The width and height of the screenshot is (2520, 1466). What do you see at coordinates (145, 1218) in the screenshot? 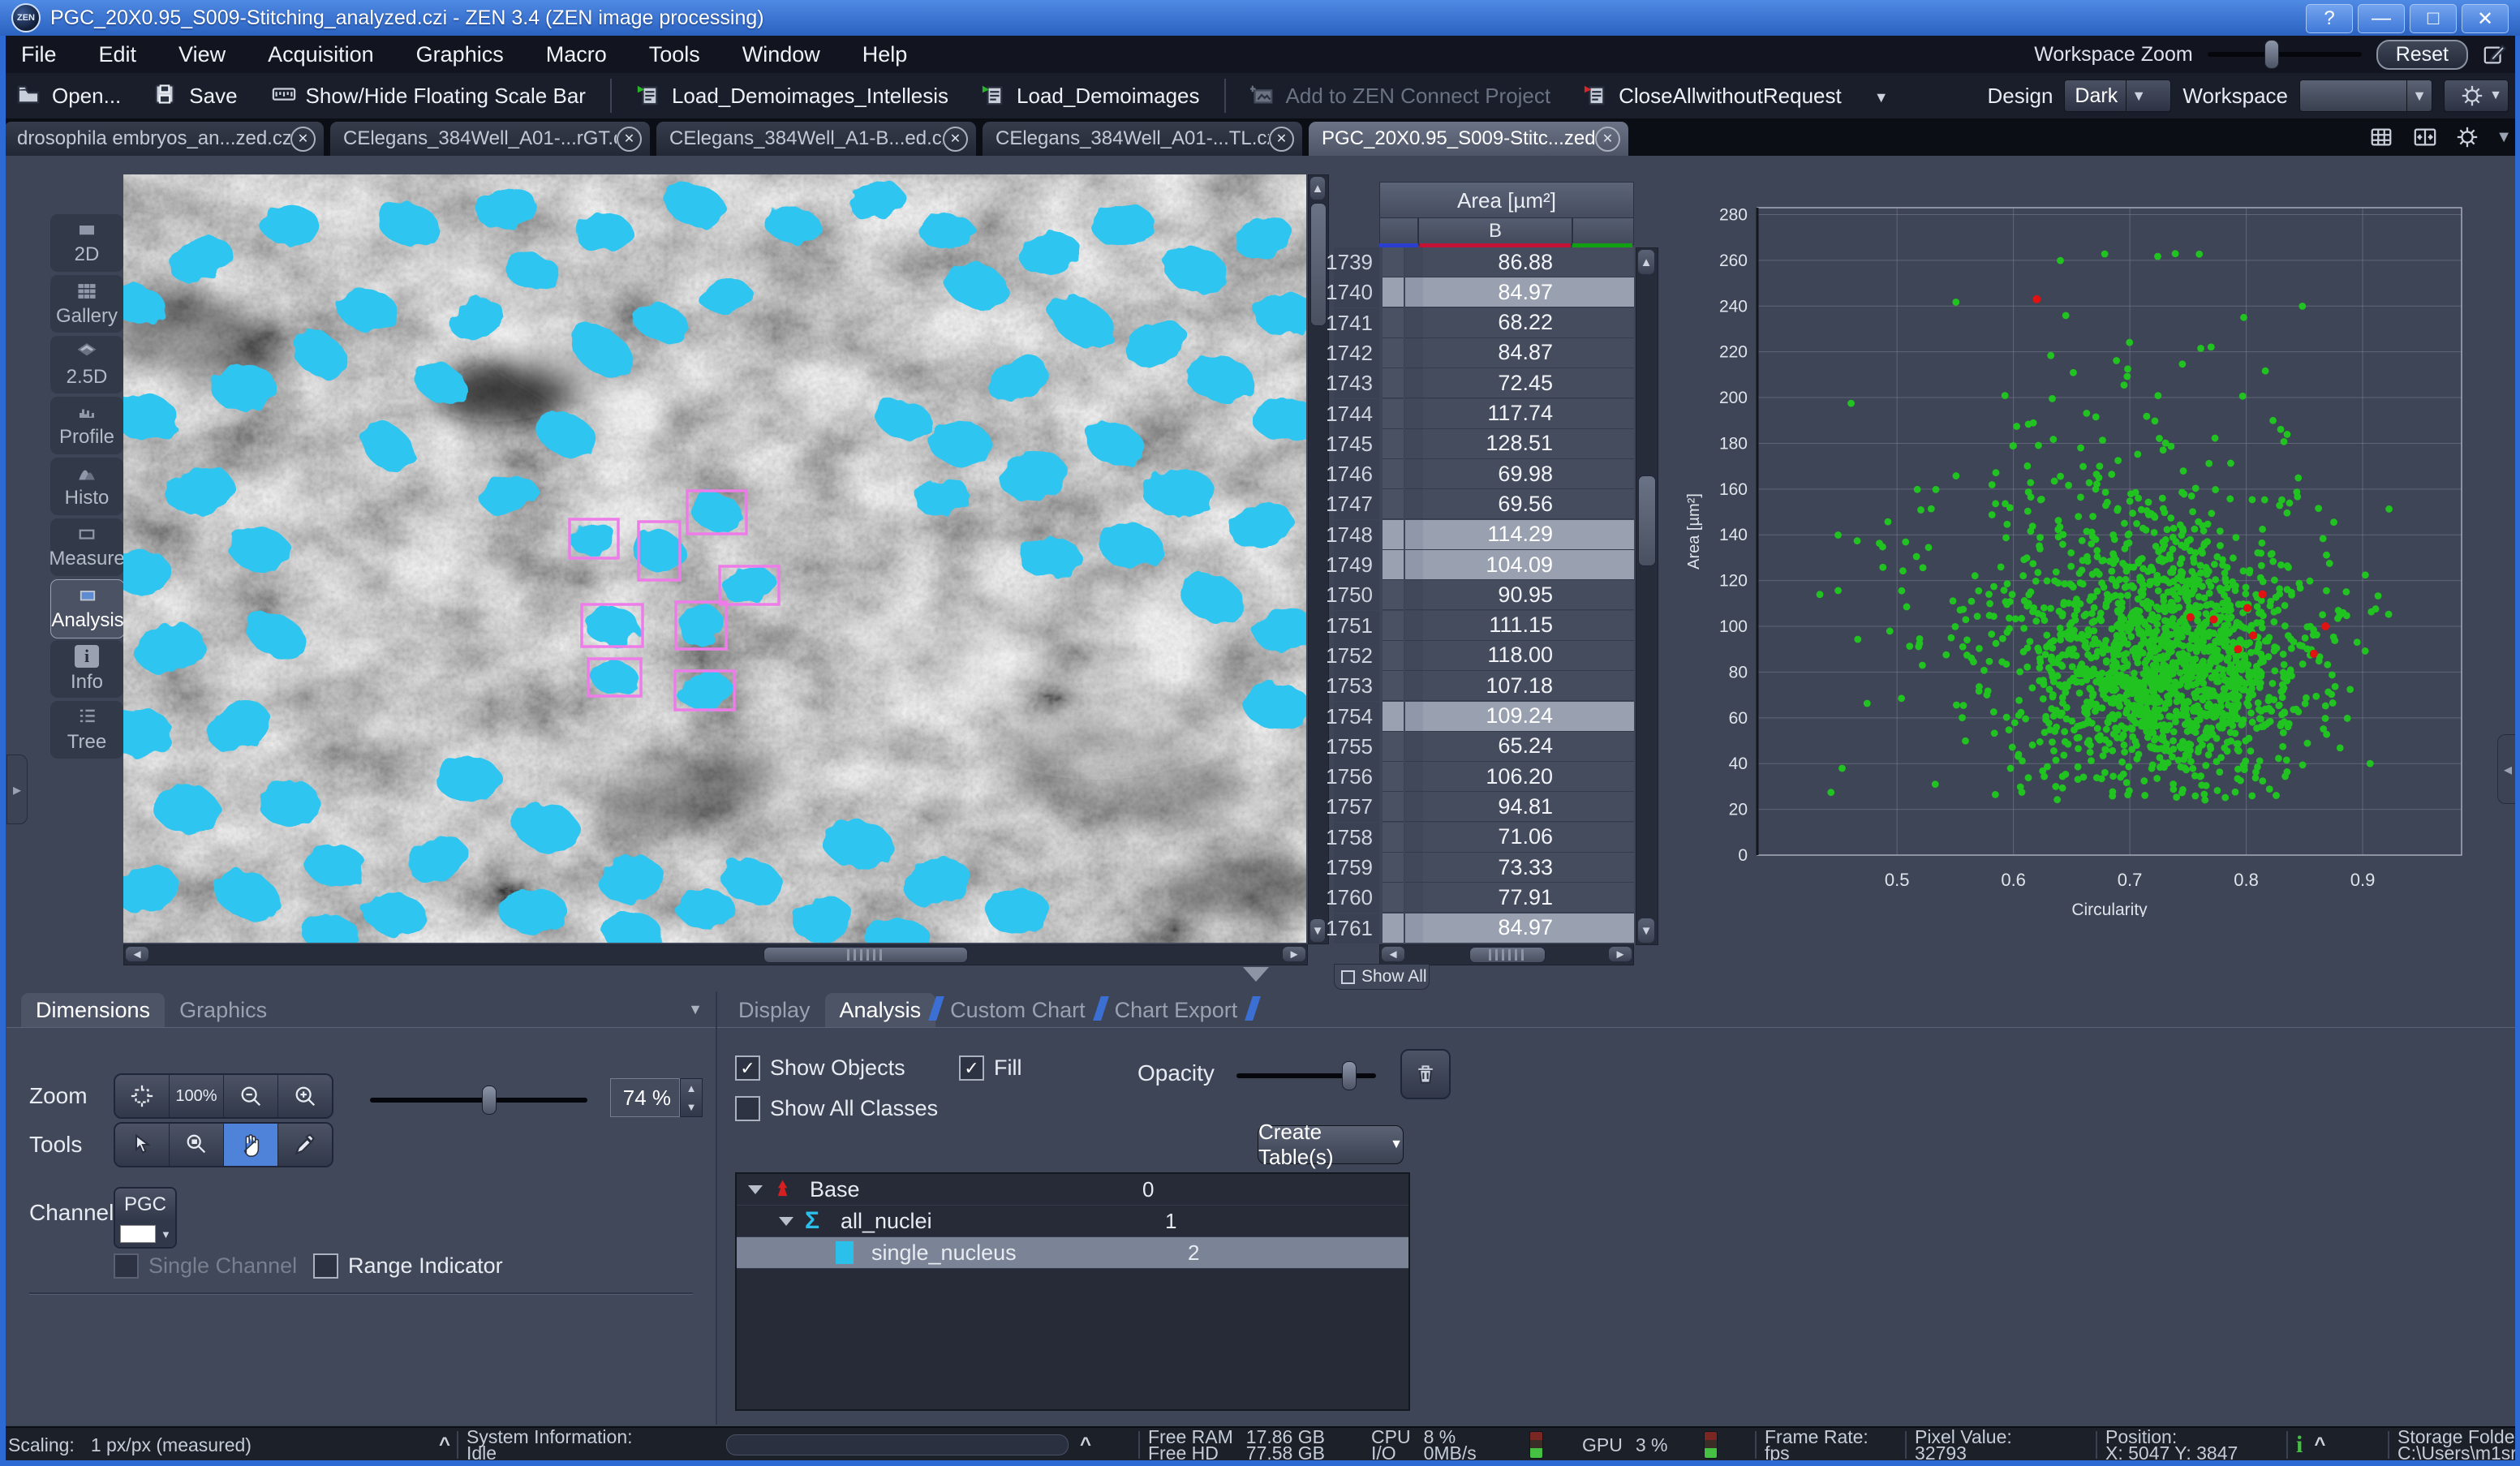
I see `channel-button: PGC ▼` at bounding box center [145, 1218].